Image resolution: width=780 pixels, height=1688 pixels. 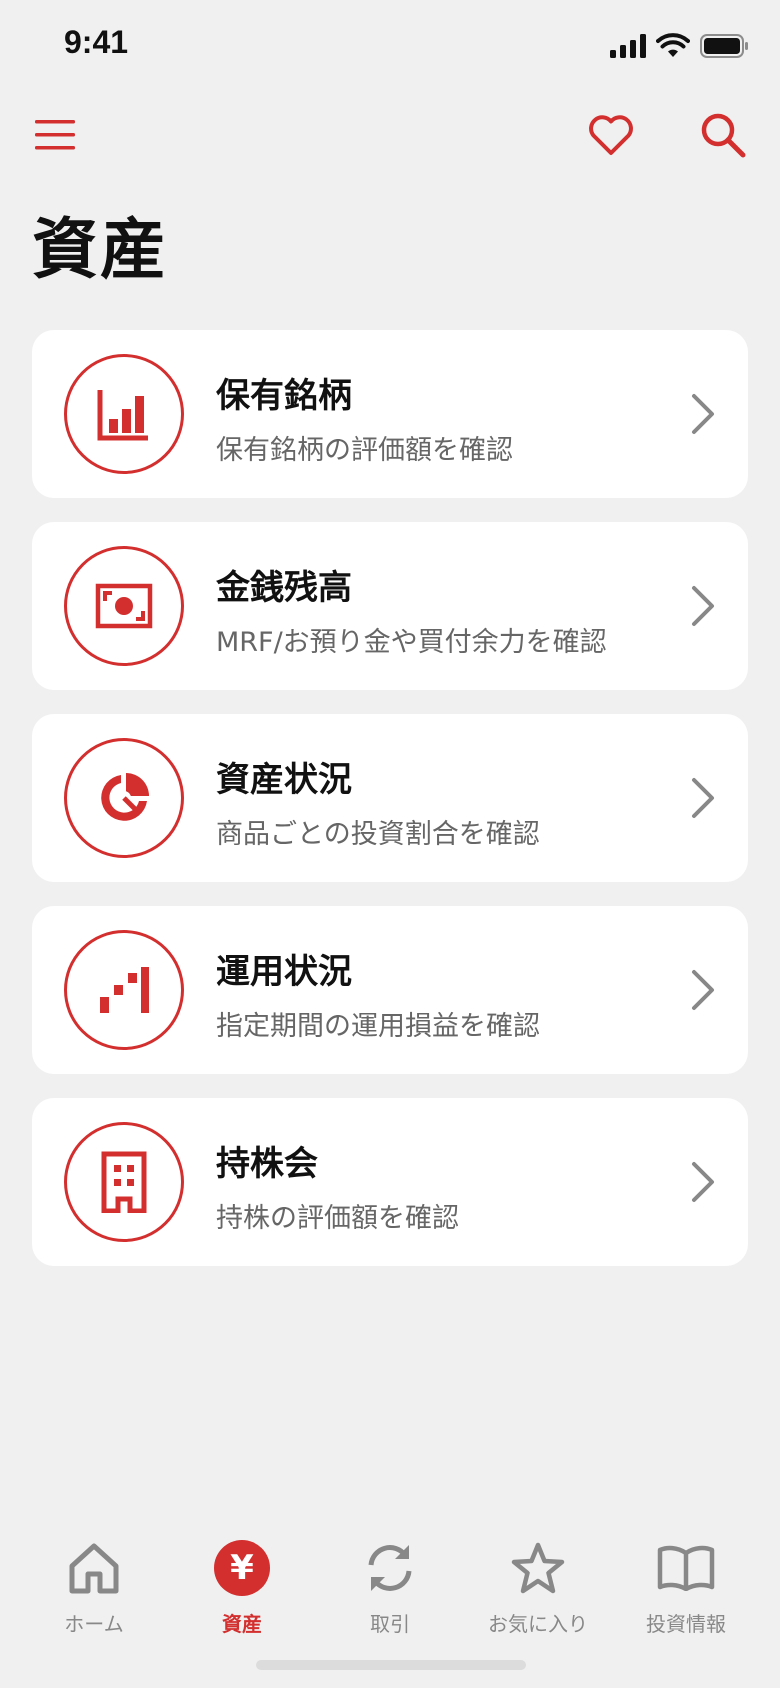 I want to click on tab-investment-info: 投資情報, so click(x=686, y=1593).